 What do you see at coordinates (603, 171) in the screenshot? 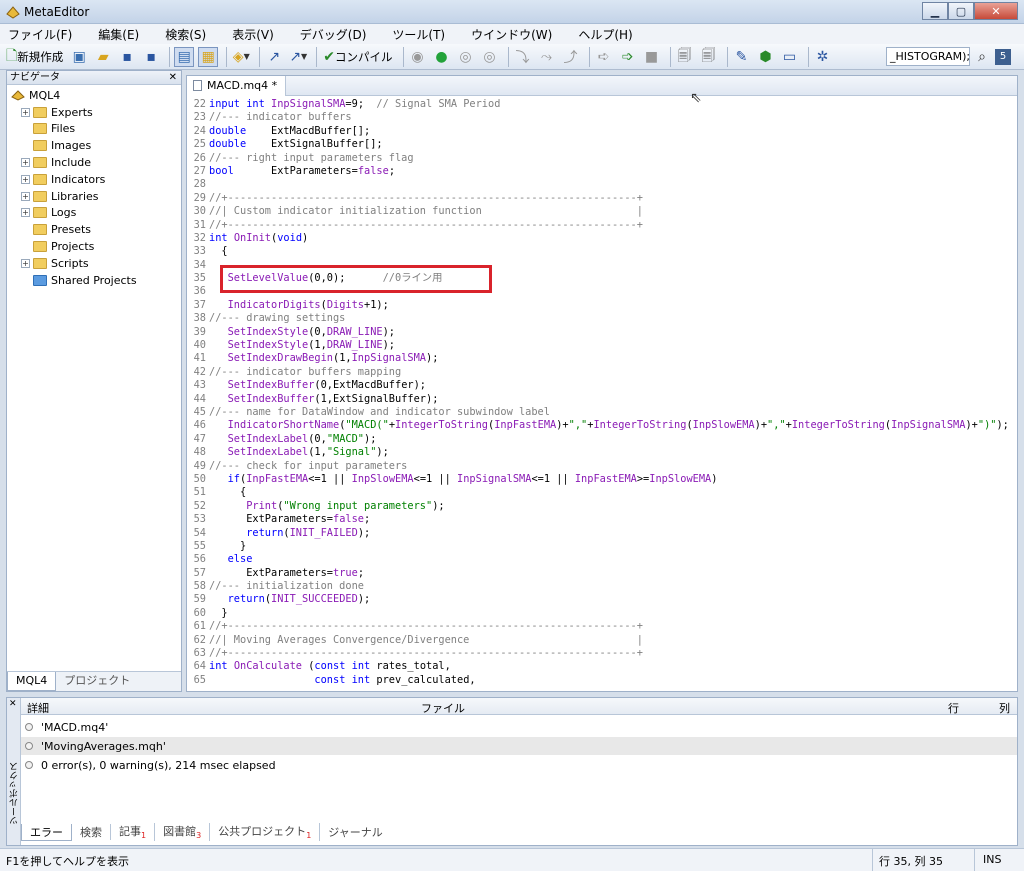
I see `code-line: 27 bool ExtParameters=false;` at bounding box center [603, 171].